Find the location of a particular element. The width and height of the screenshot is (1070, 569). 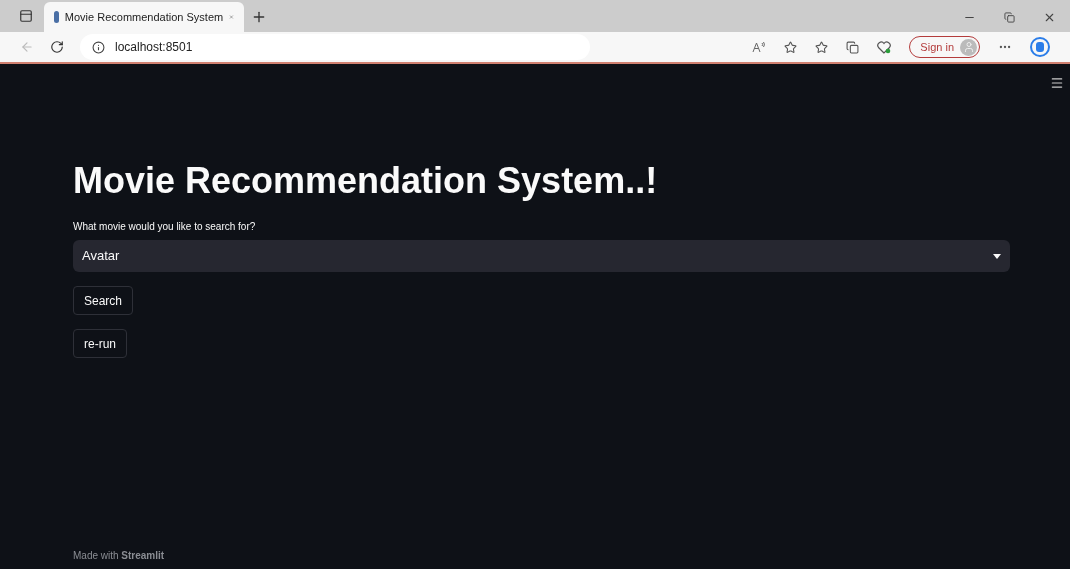

refresh-icon is located at coordinates (57, 47).